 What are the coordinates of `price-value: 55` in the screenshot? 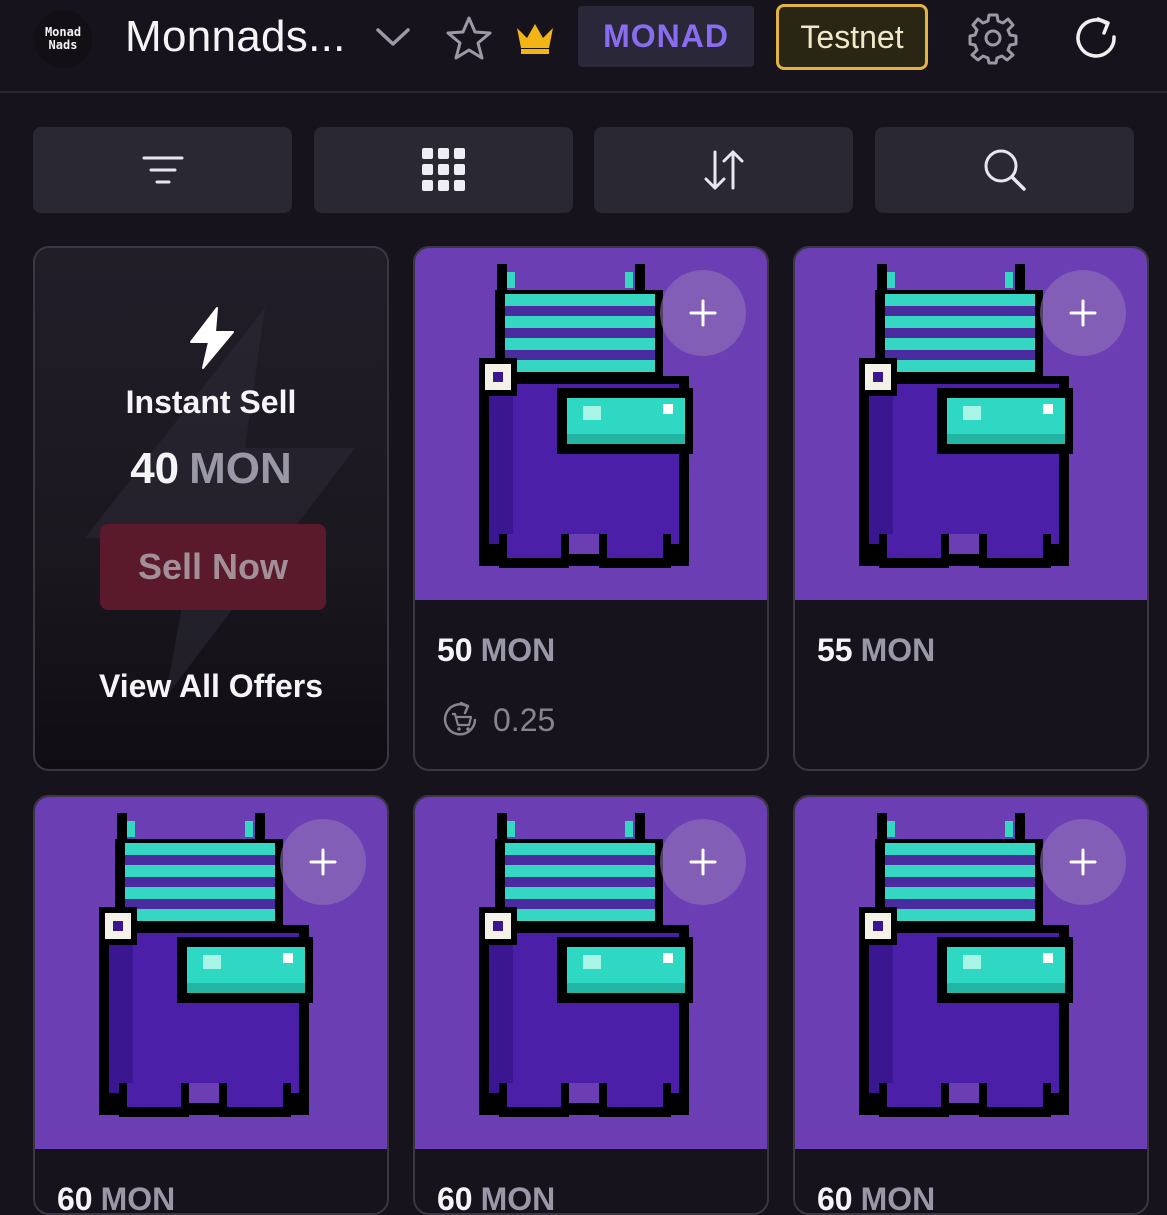 It's located at (835, 650).